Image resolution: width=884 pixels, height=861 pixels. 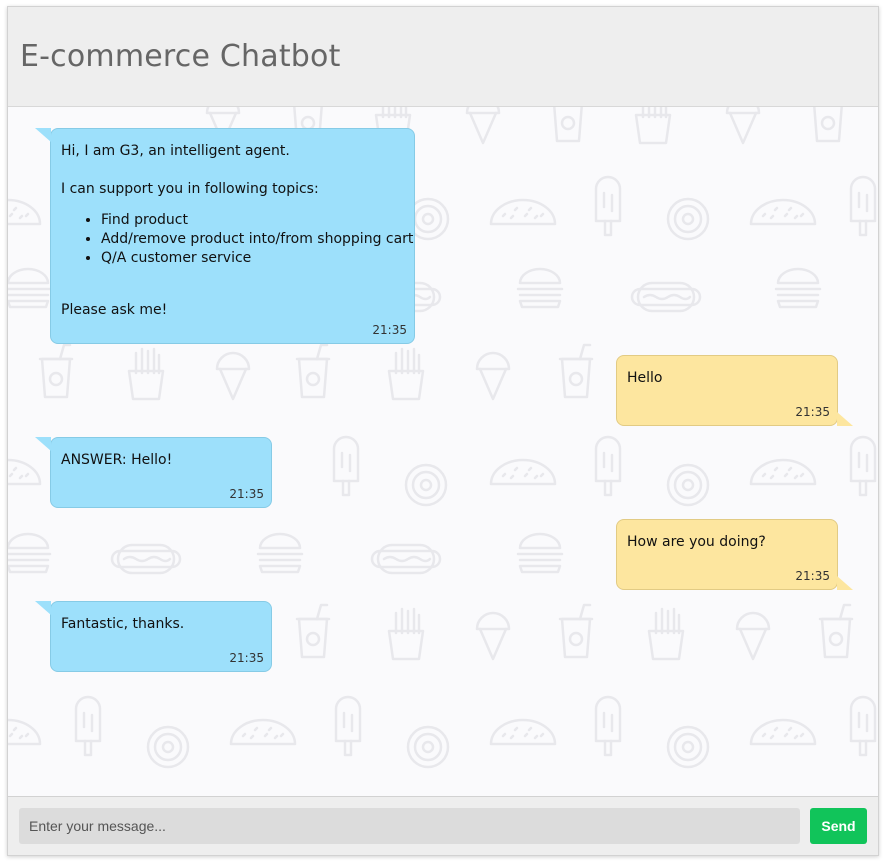 I want to click on intro-text: Hi, I am G3, an intelligent agent., so click(x=175, y=151).